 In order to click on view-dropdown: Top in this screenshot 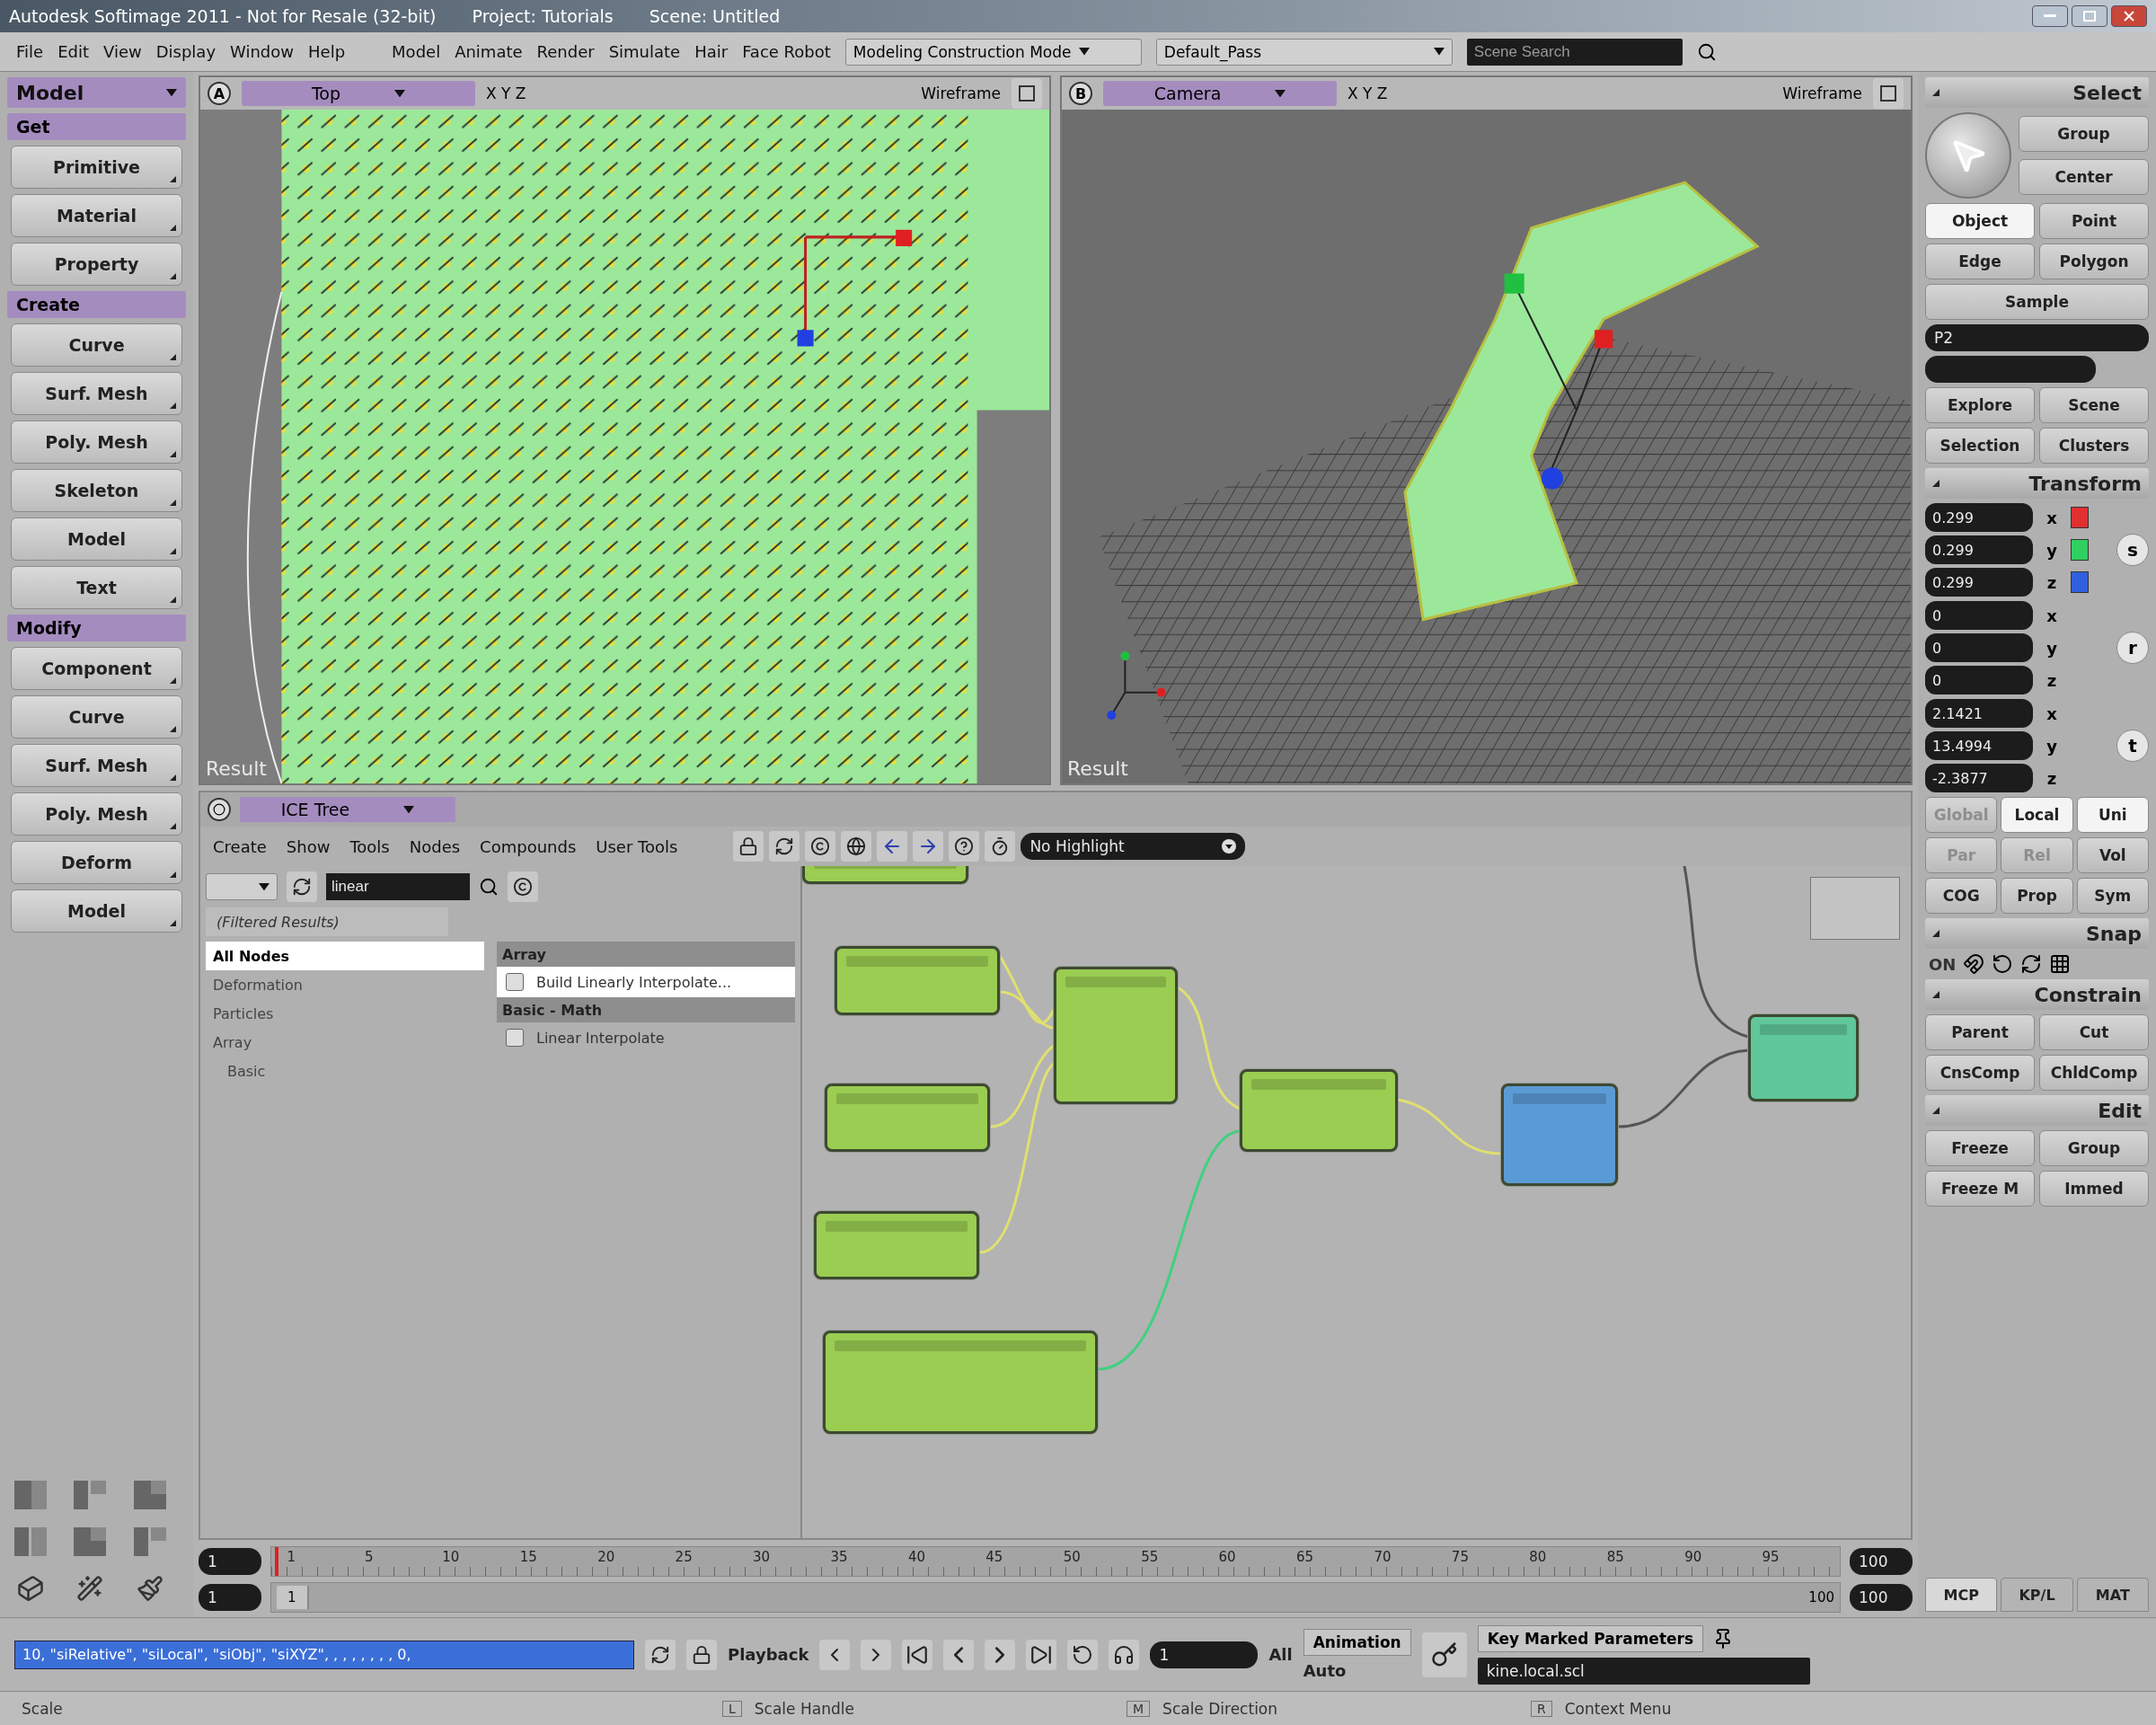, I will do `click(359, 93)`.